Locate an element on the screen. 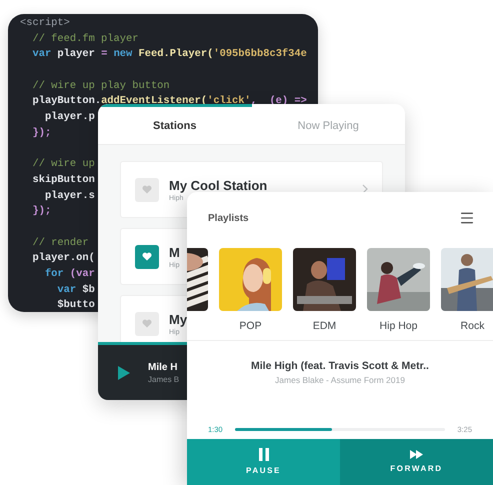 This screenshot has height=485, width=493. pause-icon is located at coordinates (263, 455).